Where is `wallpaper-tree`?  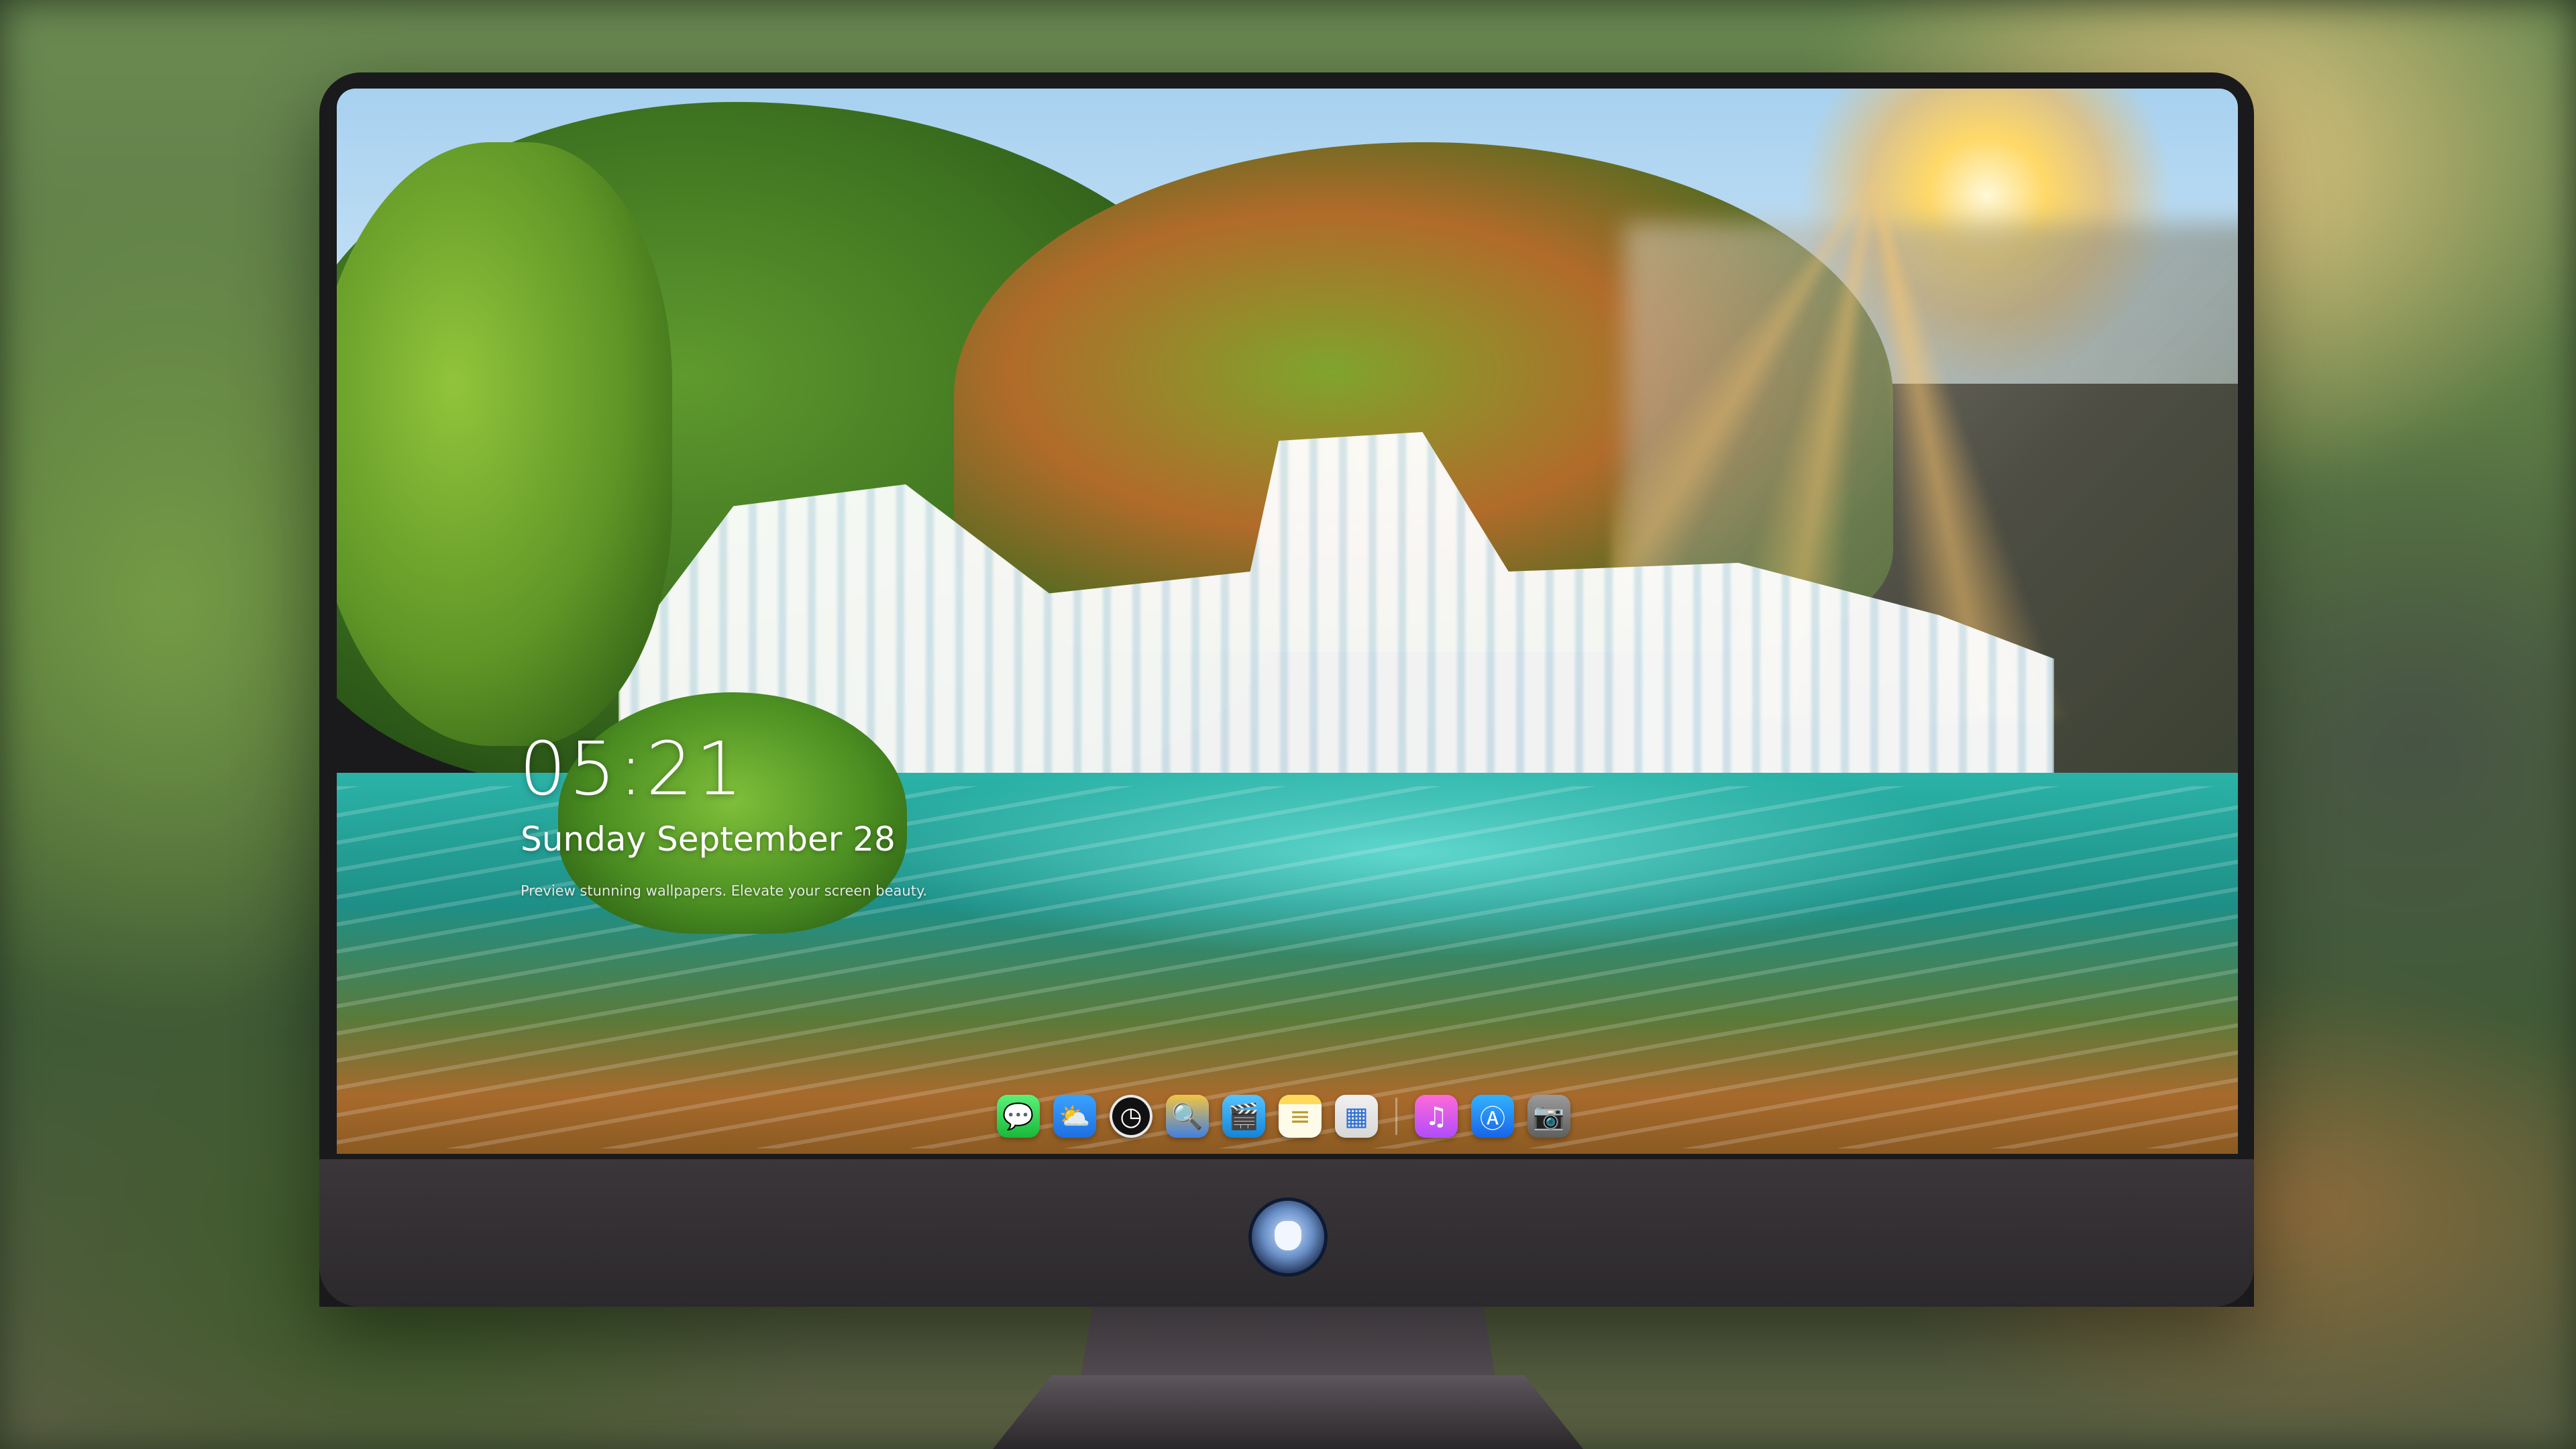 wallpaper-tree is located at coordinates (504, 444).